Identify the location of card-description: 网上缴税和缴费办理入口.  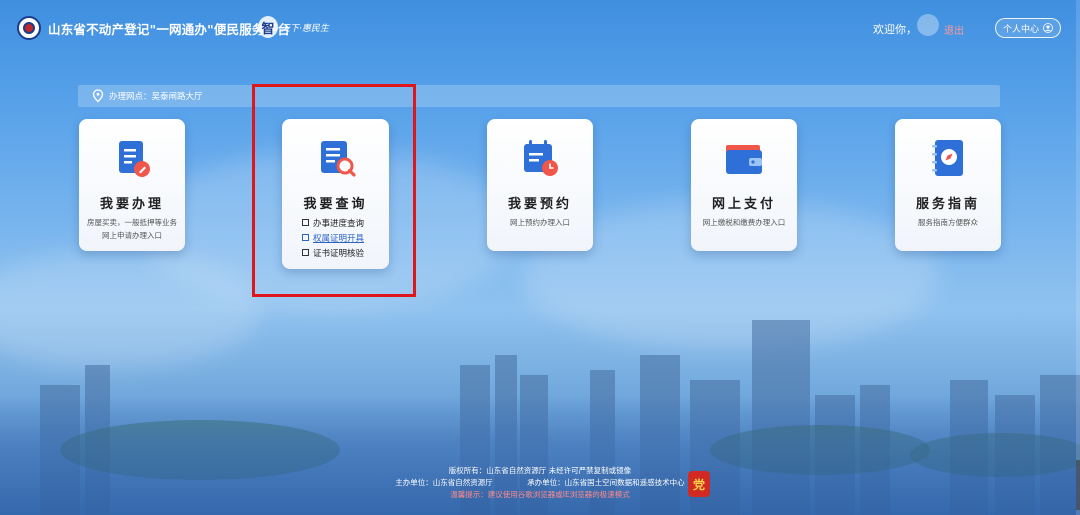
(744, 222).